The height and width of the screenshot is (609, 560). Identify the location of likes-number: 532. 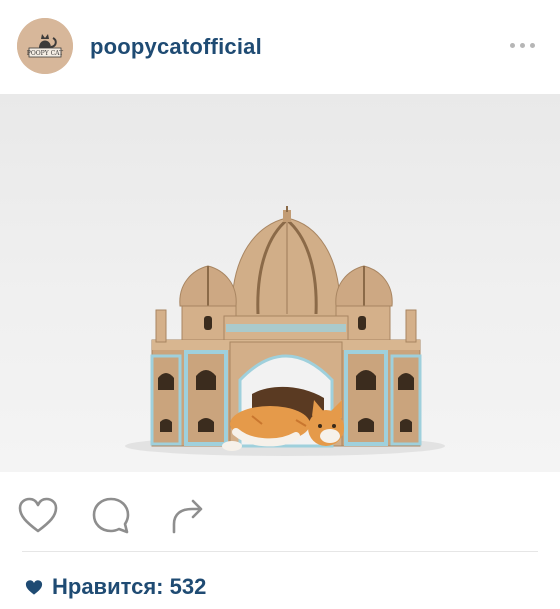
(188, 586).